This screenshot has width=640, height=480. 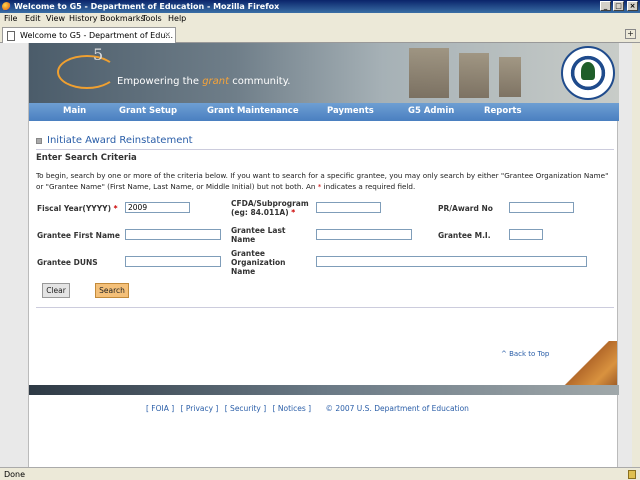 I want to click on menu-help: Help, so click(x=177, y=18).